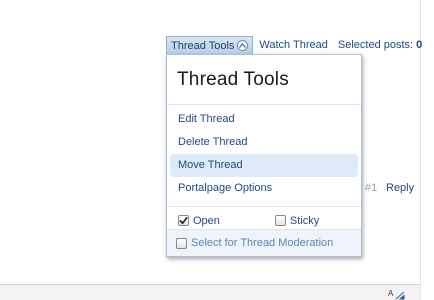 This screenshot has width=434, height=300. Describe the element at coordinates (371, 188) in the screenshot. I see `post-number: #1` at that location.